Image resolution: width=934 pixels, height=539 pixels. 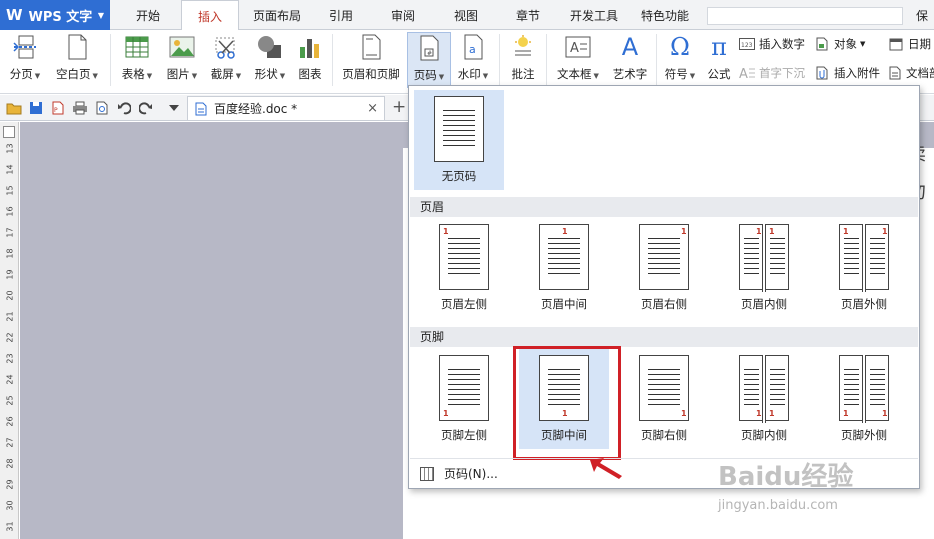 I want to click on page-thumbnail: 1, so click(x=664, y=388).